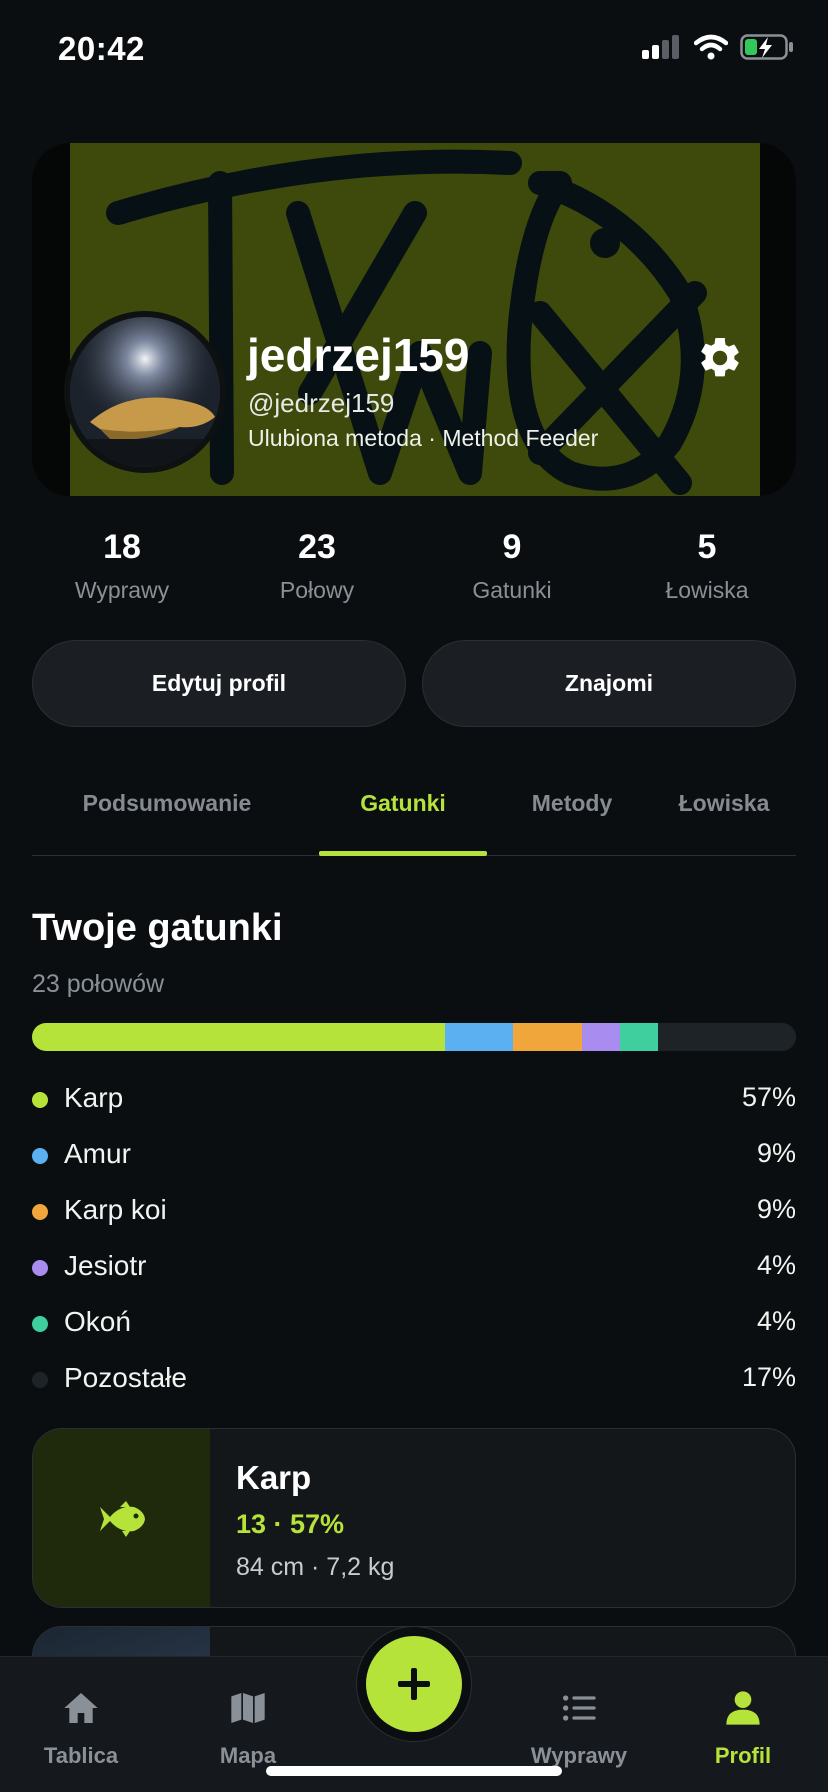 The height and width of the screenshot is (1792, 828). Describe the element at coordinates (98, 984) in the screenshot. I see `section-subtitle: 23 połowów` at that location.